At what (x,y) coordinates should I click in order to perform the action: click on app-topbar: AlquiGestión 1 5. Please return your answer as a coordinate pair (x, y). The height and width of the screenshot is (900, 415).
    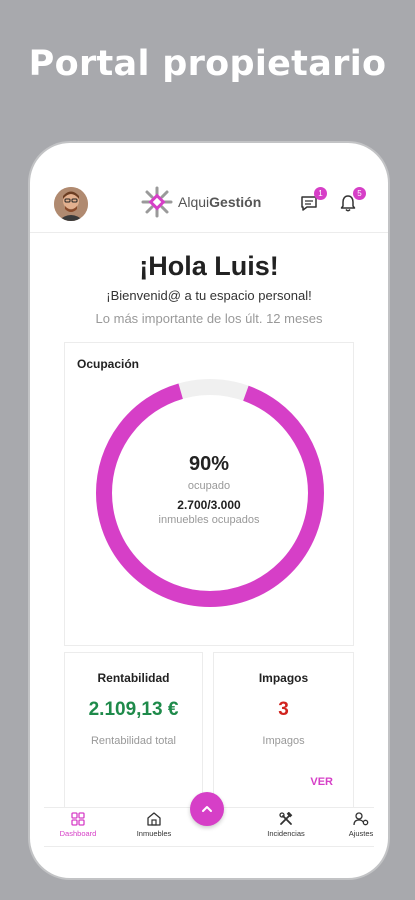
    Looking at the image, I should click on (209, 188).